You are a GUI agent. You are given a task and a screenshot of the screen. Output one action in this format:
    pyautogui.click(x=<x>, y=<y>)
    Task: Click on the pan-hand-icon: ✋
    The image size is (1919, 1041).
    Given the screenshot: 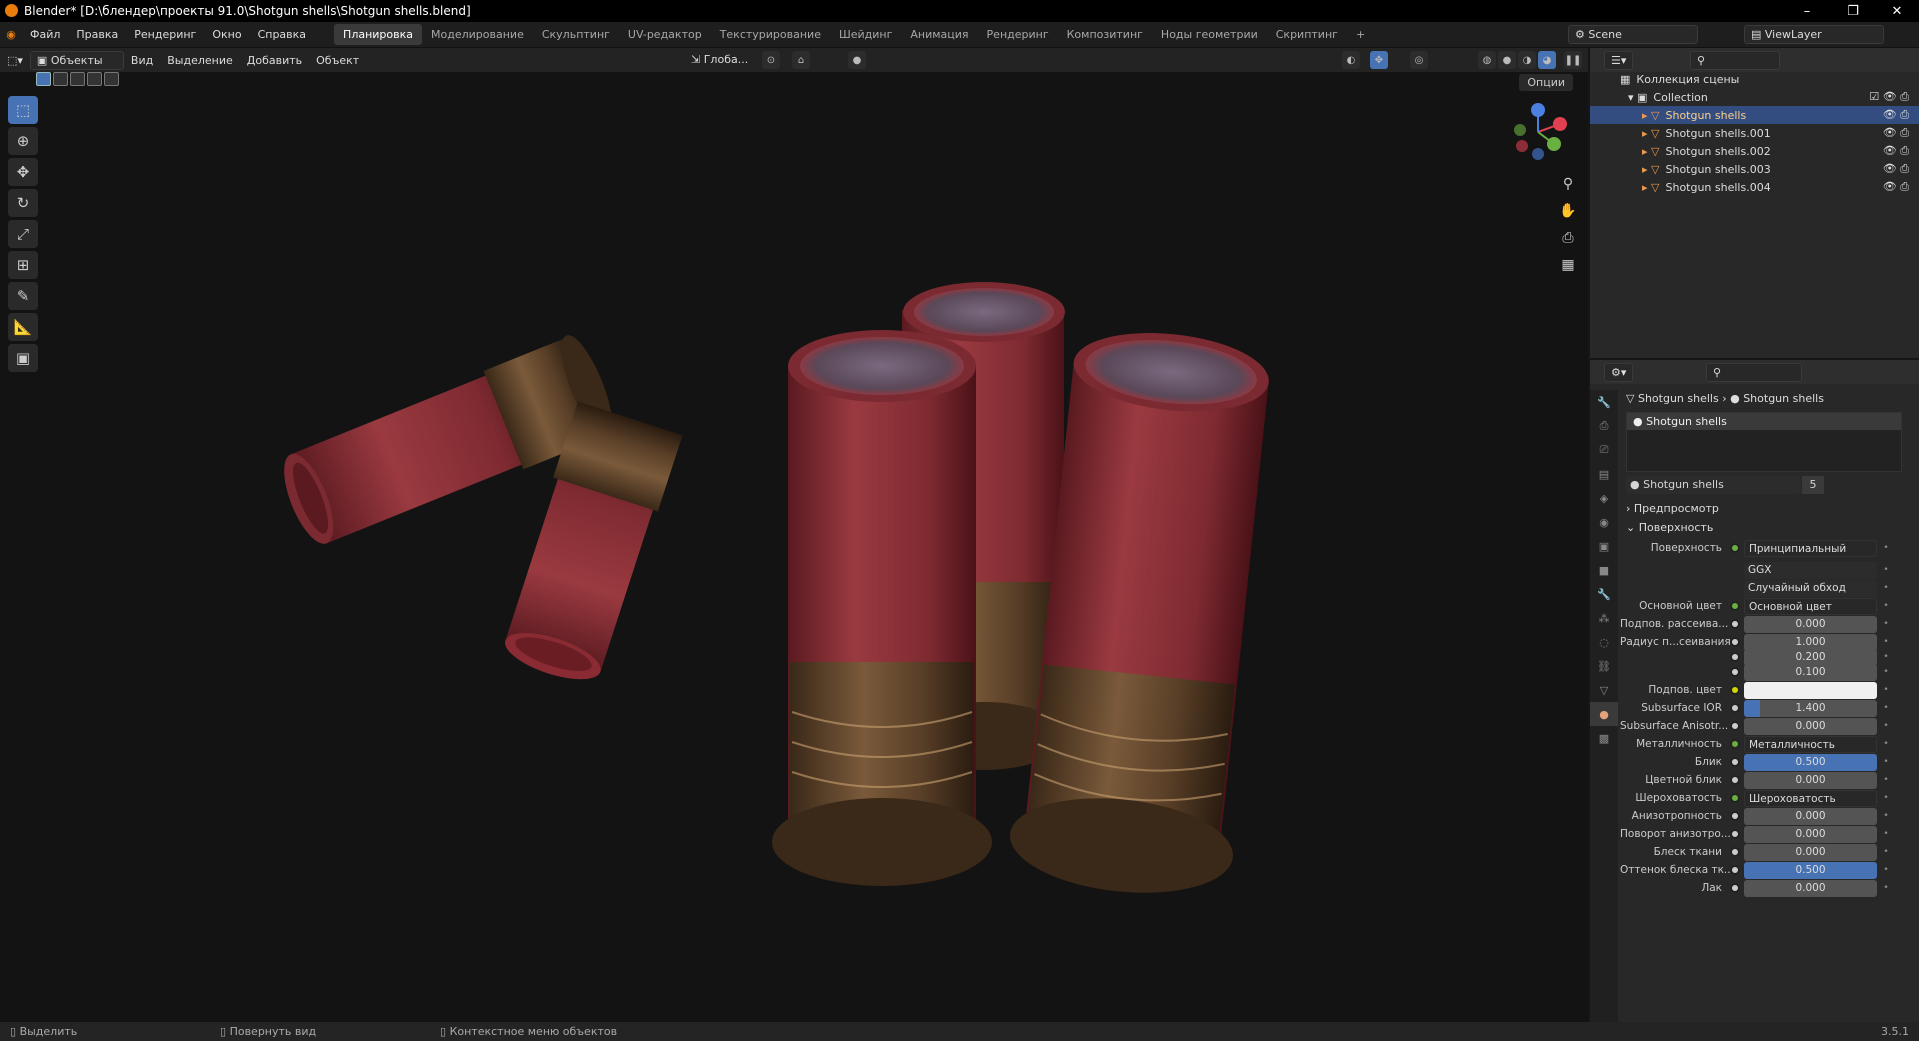 What is the action you would take?
    pyautogui.click(x=1568, y=213)
    